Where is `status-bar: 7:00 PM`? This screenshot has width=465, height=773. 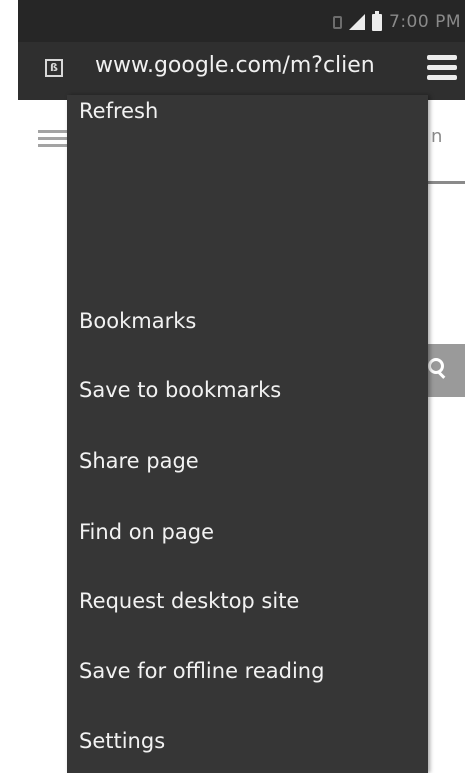 status-bar: 7:00 PM is located at coordinates (241, 21).